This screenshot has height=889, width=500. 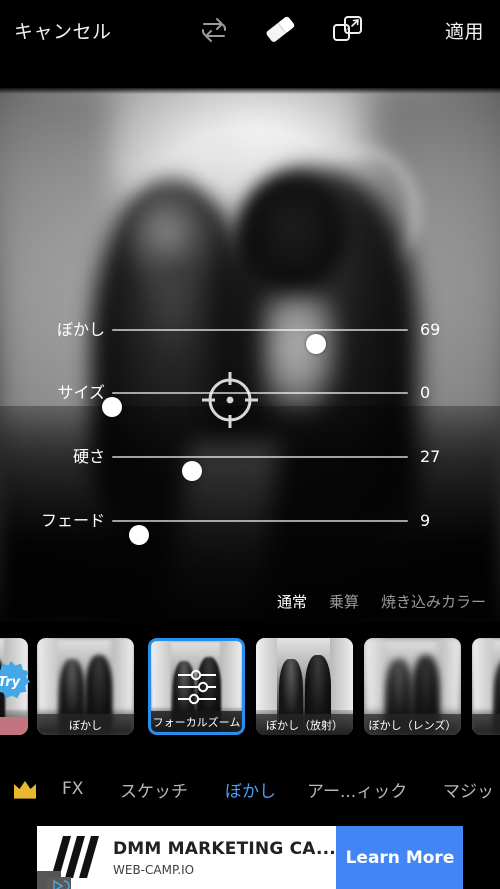 What do you see at coordinates (25, 789) in the screenshot?
I see `crown-icon` at bounding box center [25, 789].